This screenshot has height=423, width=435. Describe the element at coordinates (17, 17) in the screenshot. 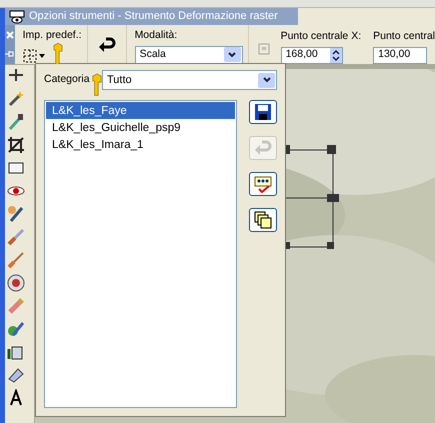

I see `tool-options-icon` at that location.